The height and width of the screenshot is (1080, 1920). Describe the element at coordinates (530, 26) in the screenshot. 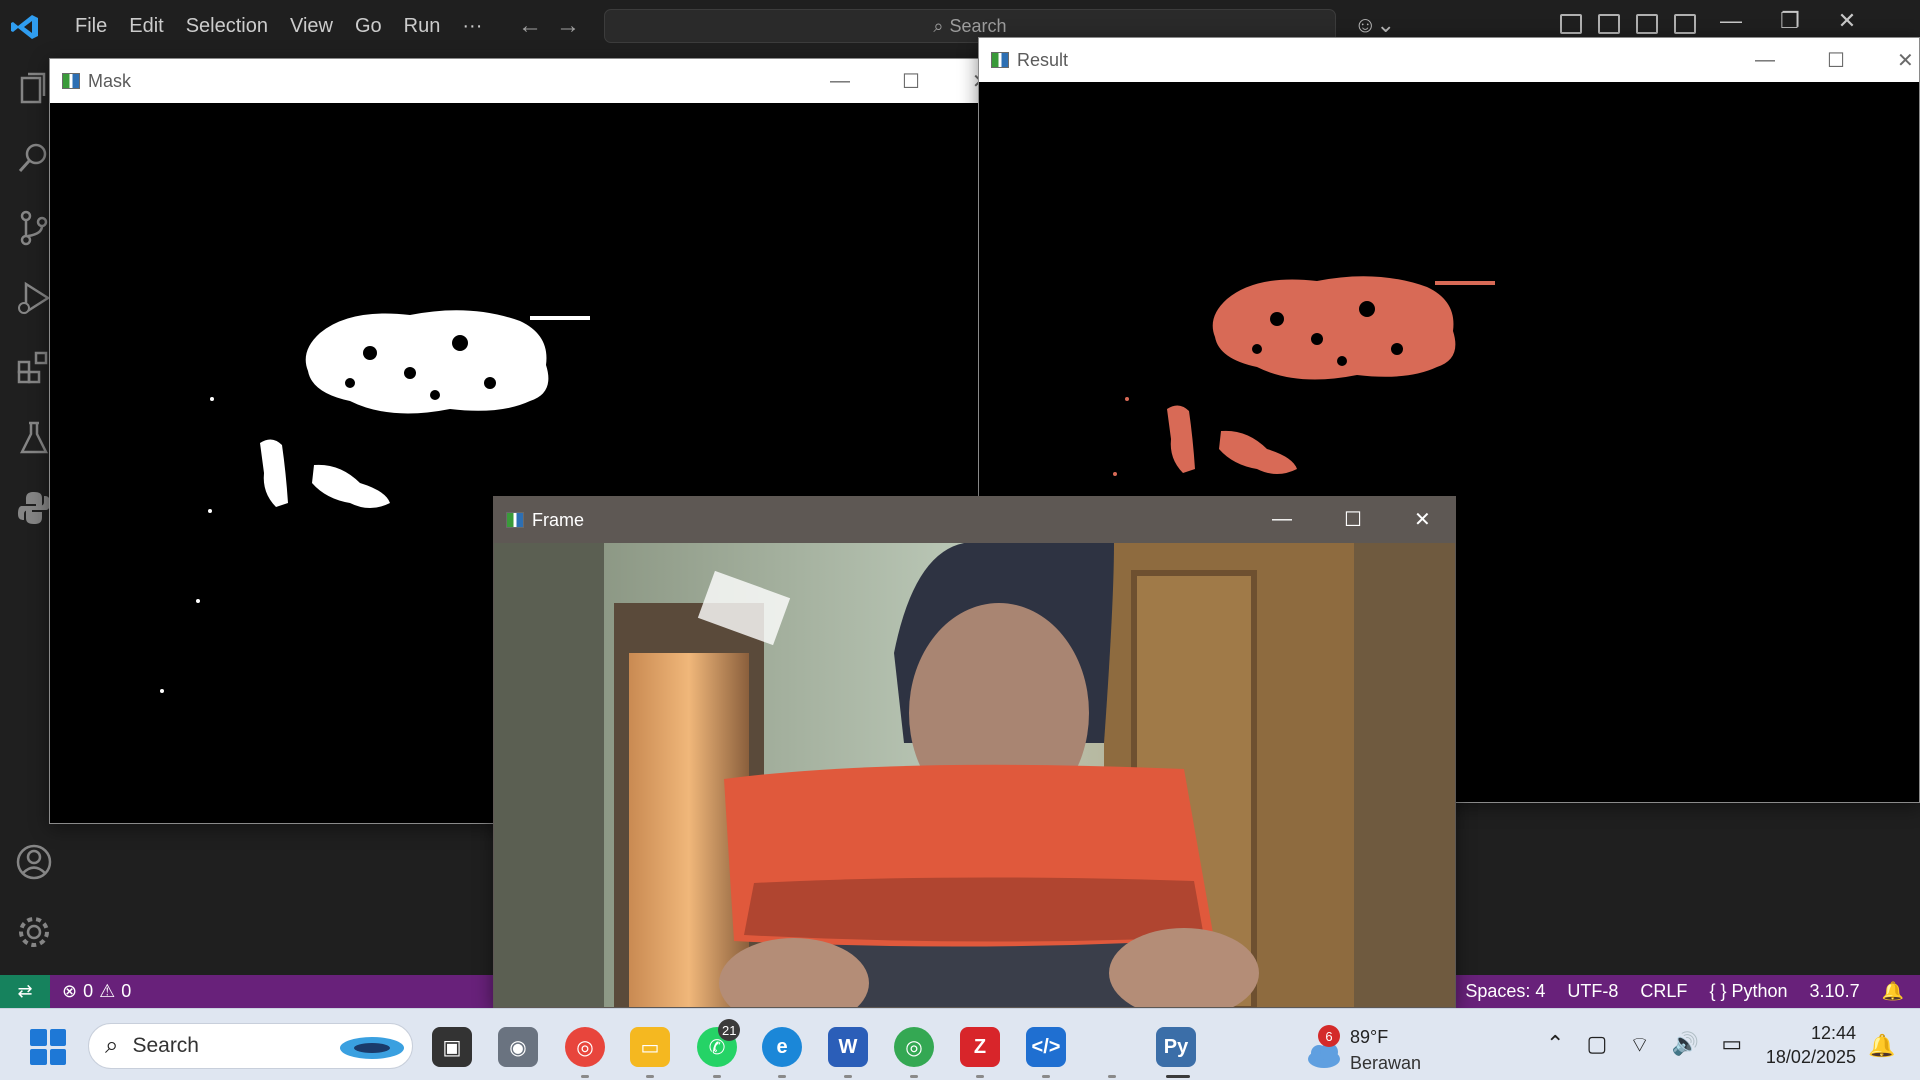

I see `back-arrow-icon: ←` at that location.